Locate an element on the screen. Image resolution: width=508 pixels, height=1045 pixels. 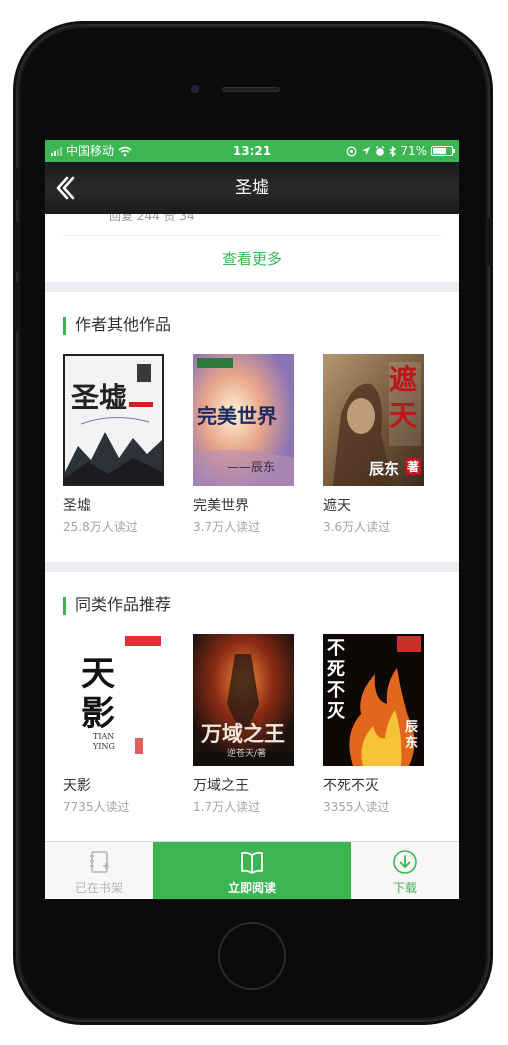
book-cover: 天影 TIAN YING is located at coordinates (113, 700).